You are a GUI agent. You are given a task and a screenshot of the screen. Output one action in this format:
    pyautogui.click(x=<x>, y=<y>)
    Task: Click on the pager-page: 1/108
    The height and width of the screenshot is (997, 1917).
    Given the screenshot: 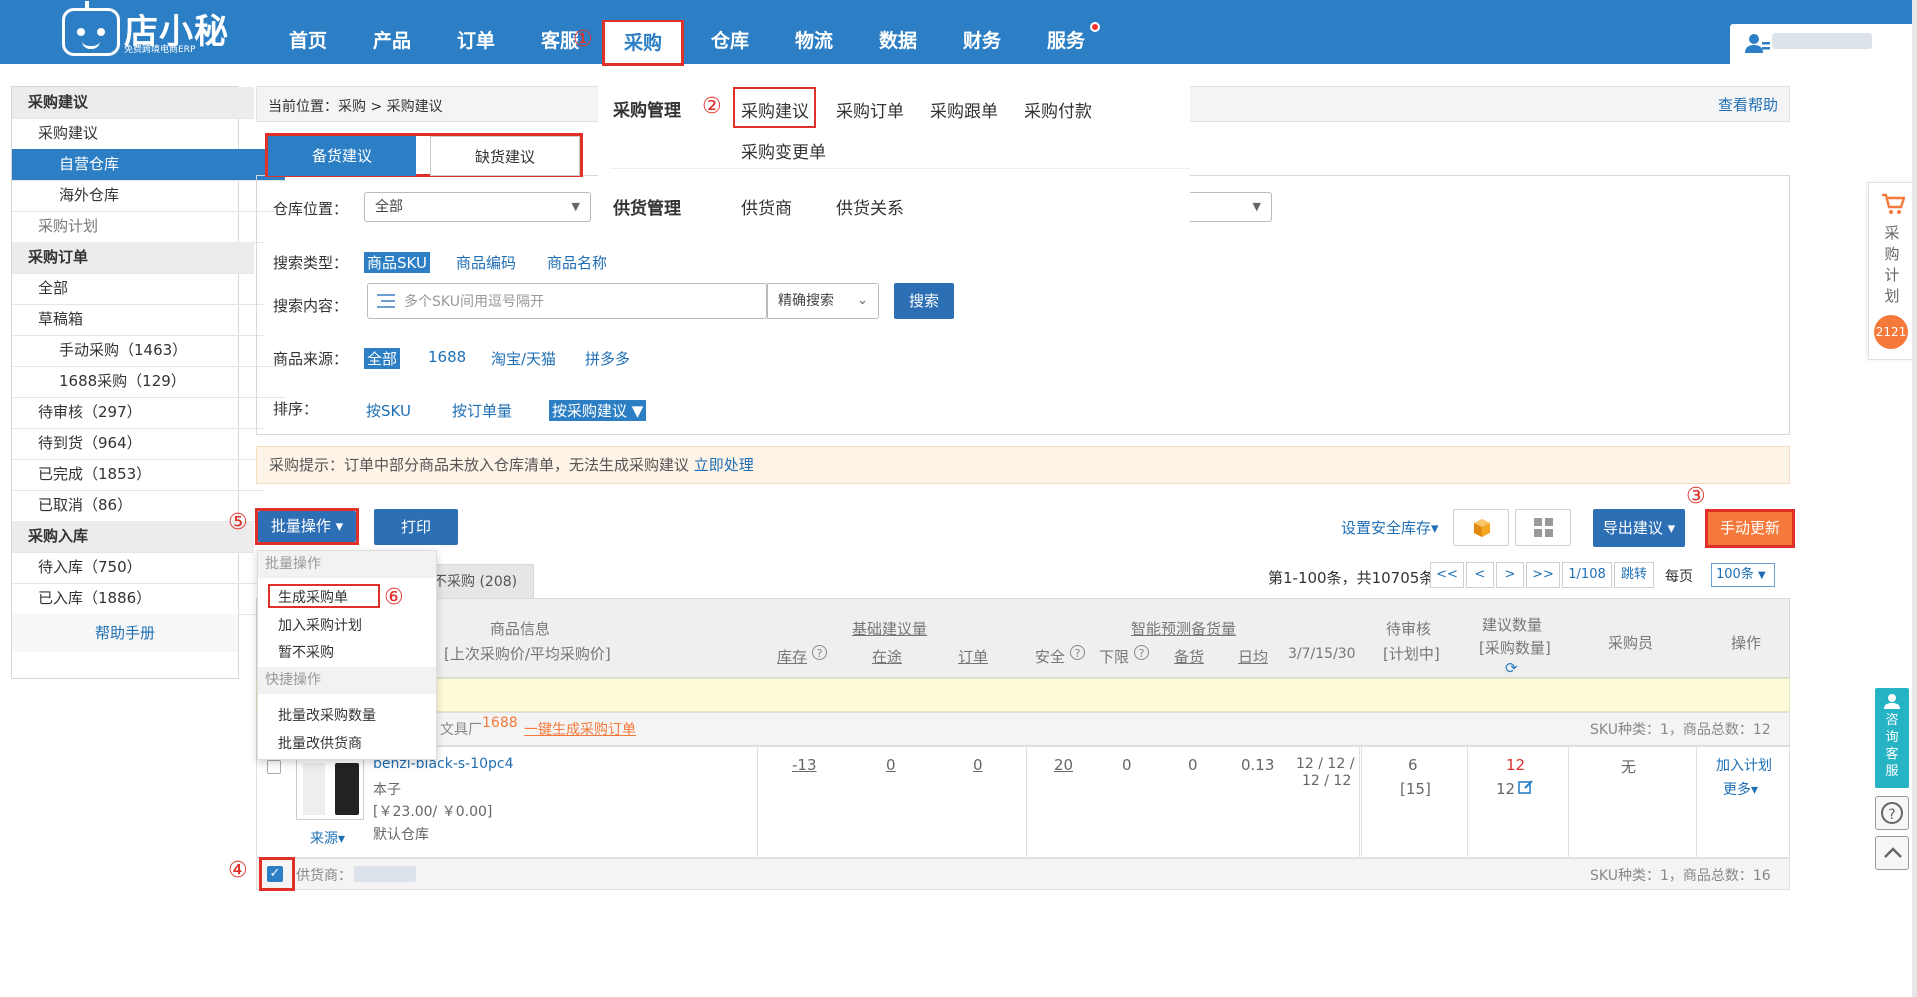 What is the action you would take?
    pyautogui.click(x=1587, y=575)
    